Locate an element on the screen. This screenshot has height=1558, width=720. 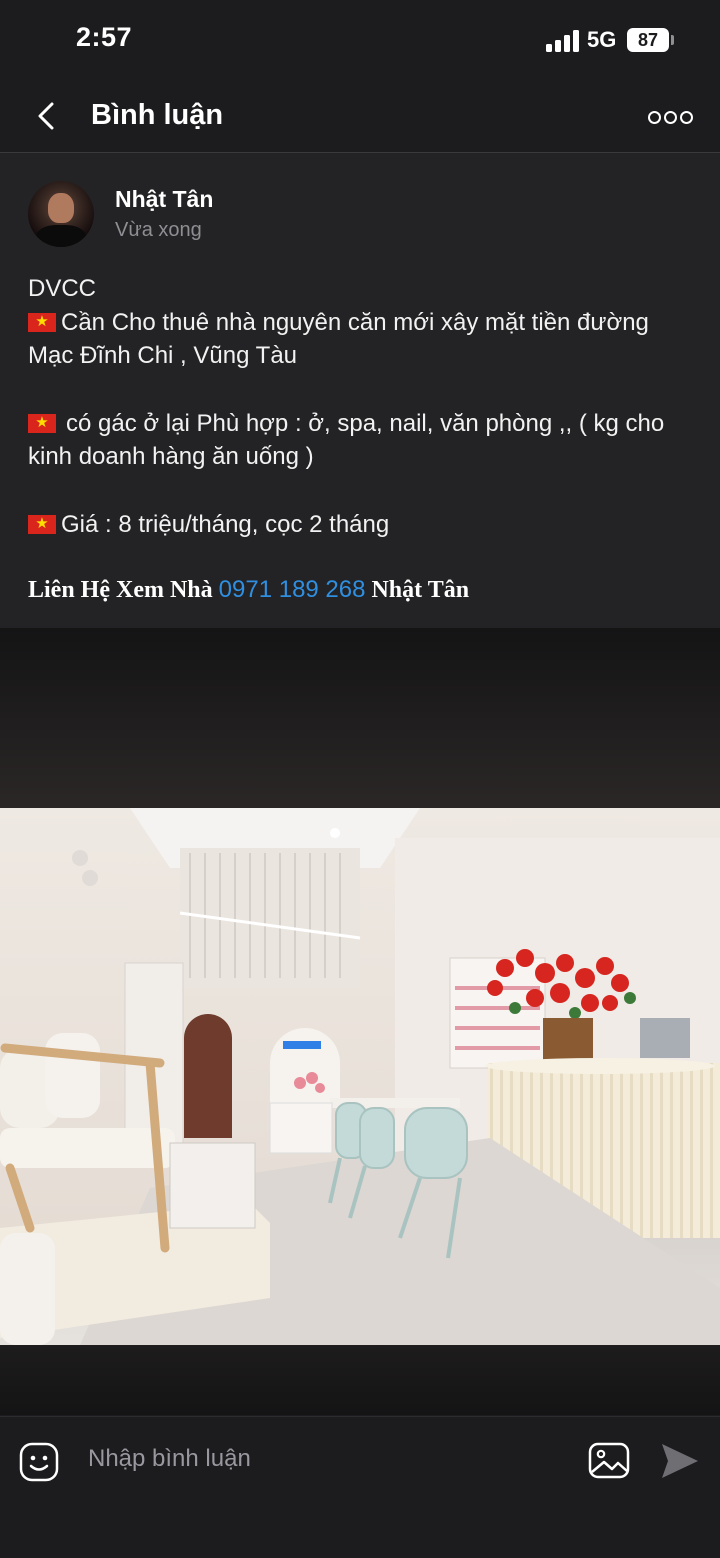
status-time: 2:57 is located at coordinates (104, 37).